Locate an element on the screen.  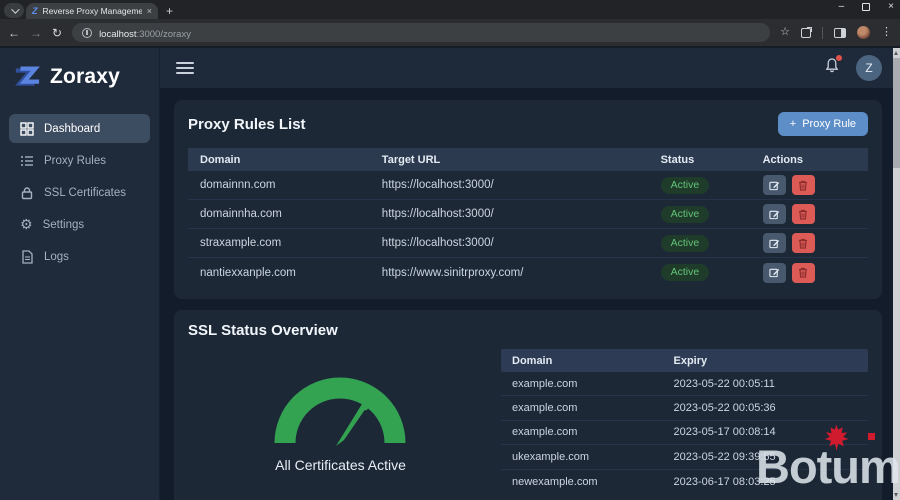
col-expiry: Expiry is located at coordinates (690, 360).